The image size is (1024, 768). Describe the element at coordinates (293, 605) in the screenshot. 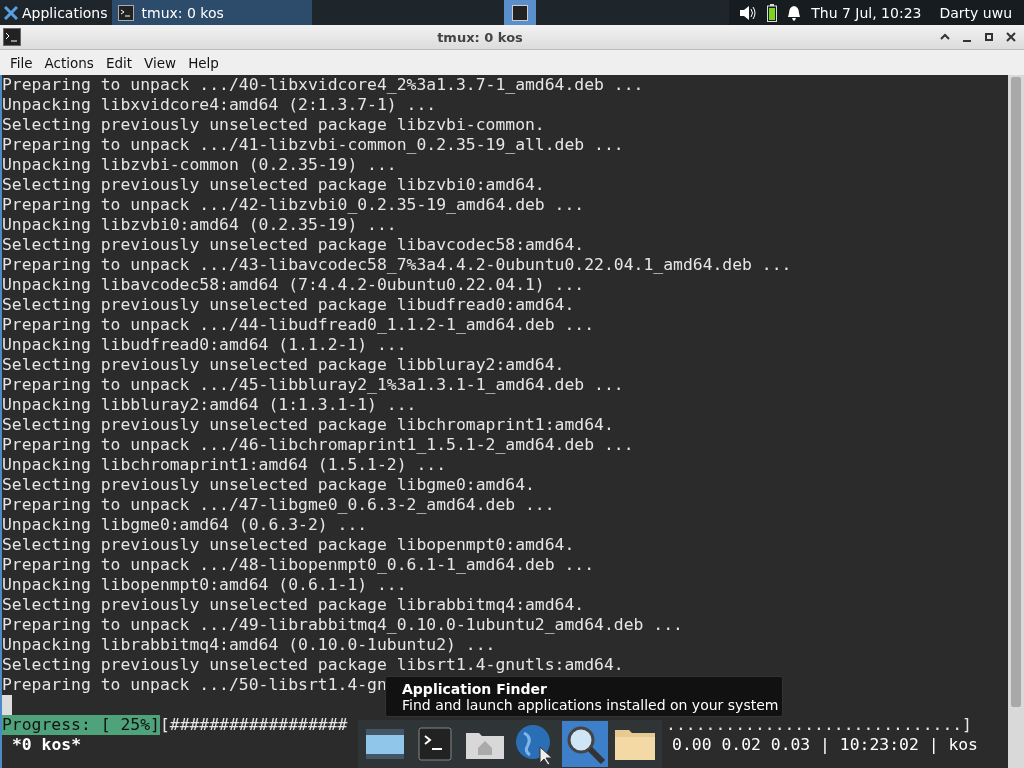

I see `terminal-line: Selecting previously unselected package librabbitmq4:amd64.` at that location.